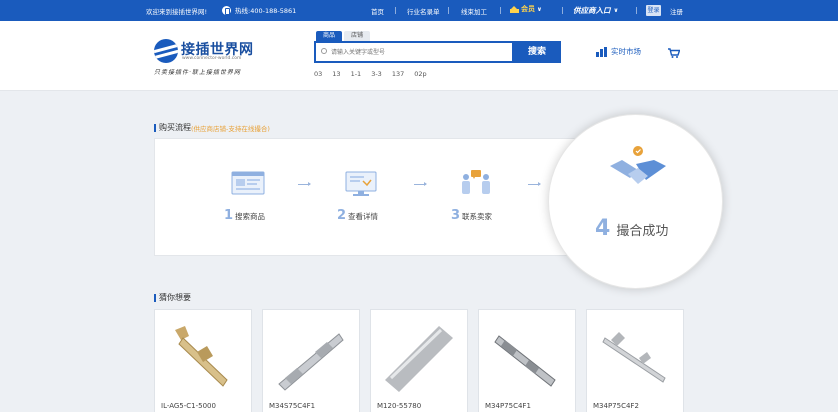 The image size is (838, 412). Describe the element at coordinates (166, 51) in the screenshot. I see `logo-icon` at that location.